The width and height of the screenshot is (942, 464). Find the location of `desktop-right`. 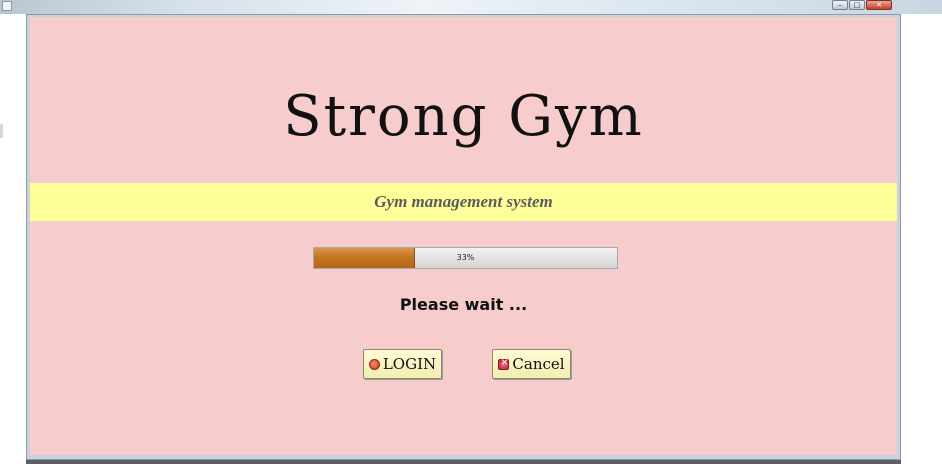

desktop-right is located at coordinates (921, 239).